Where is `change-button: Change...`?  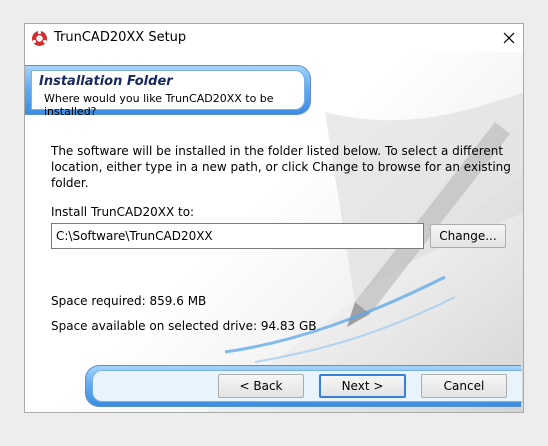 change-button: Change... is located at coordinates (468, 236).